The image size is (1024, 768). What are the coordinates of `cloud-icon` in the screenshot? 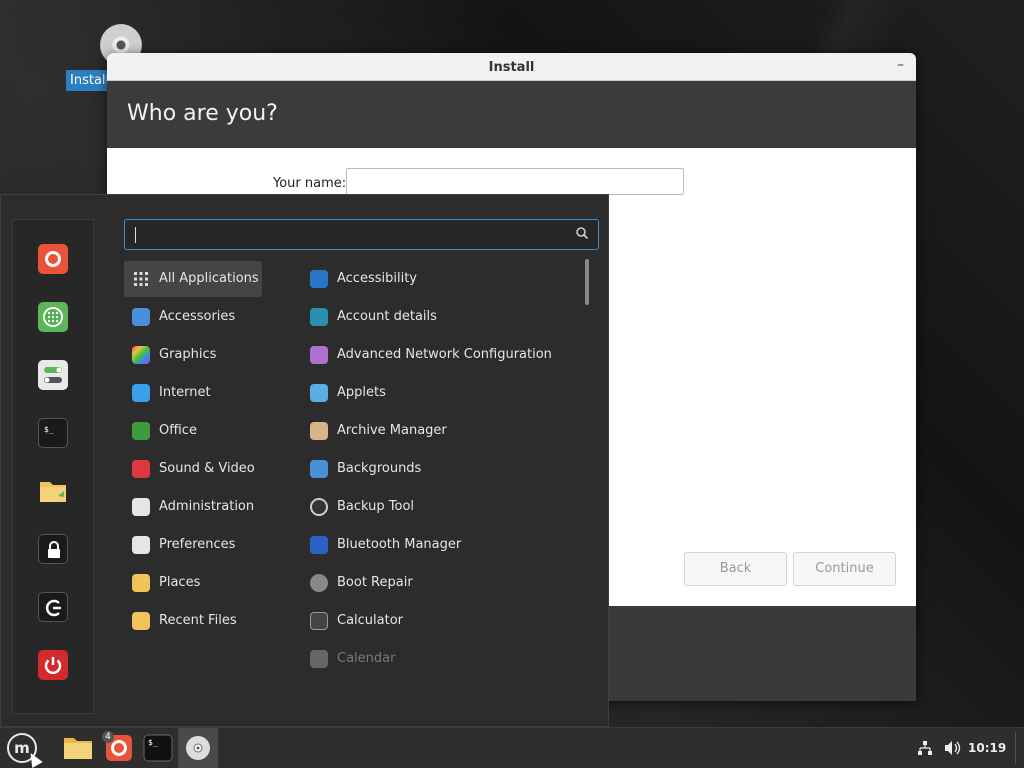 It's located at (141, 393).